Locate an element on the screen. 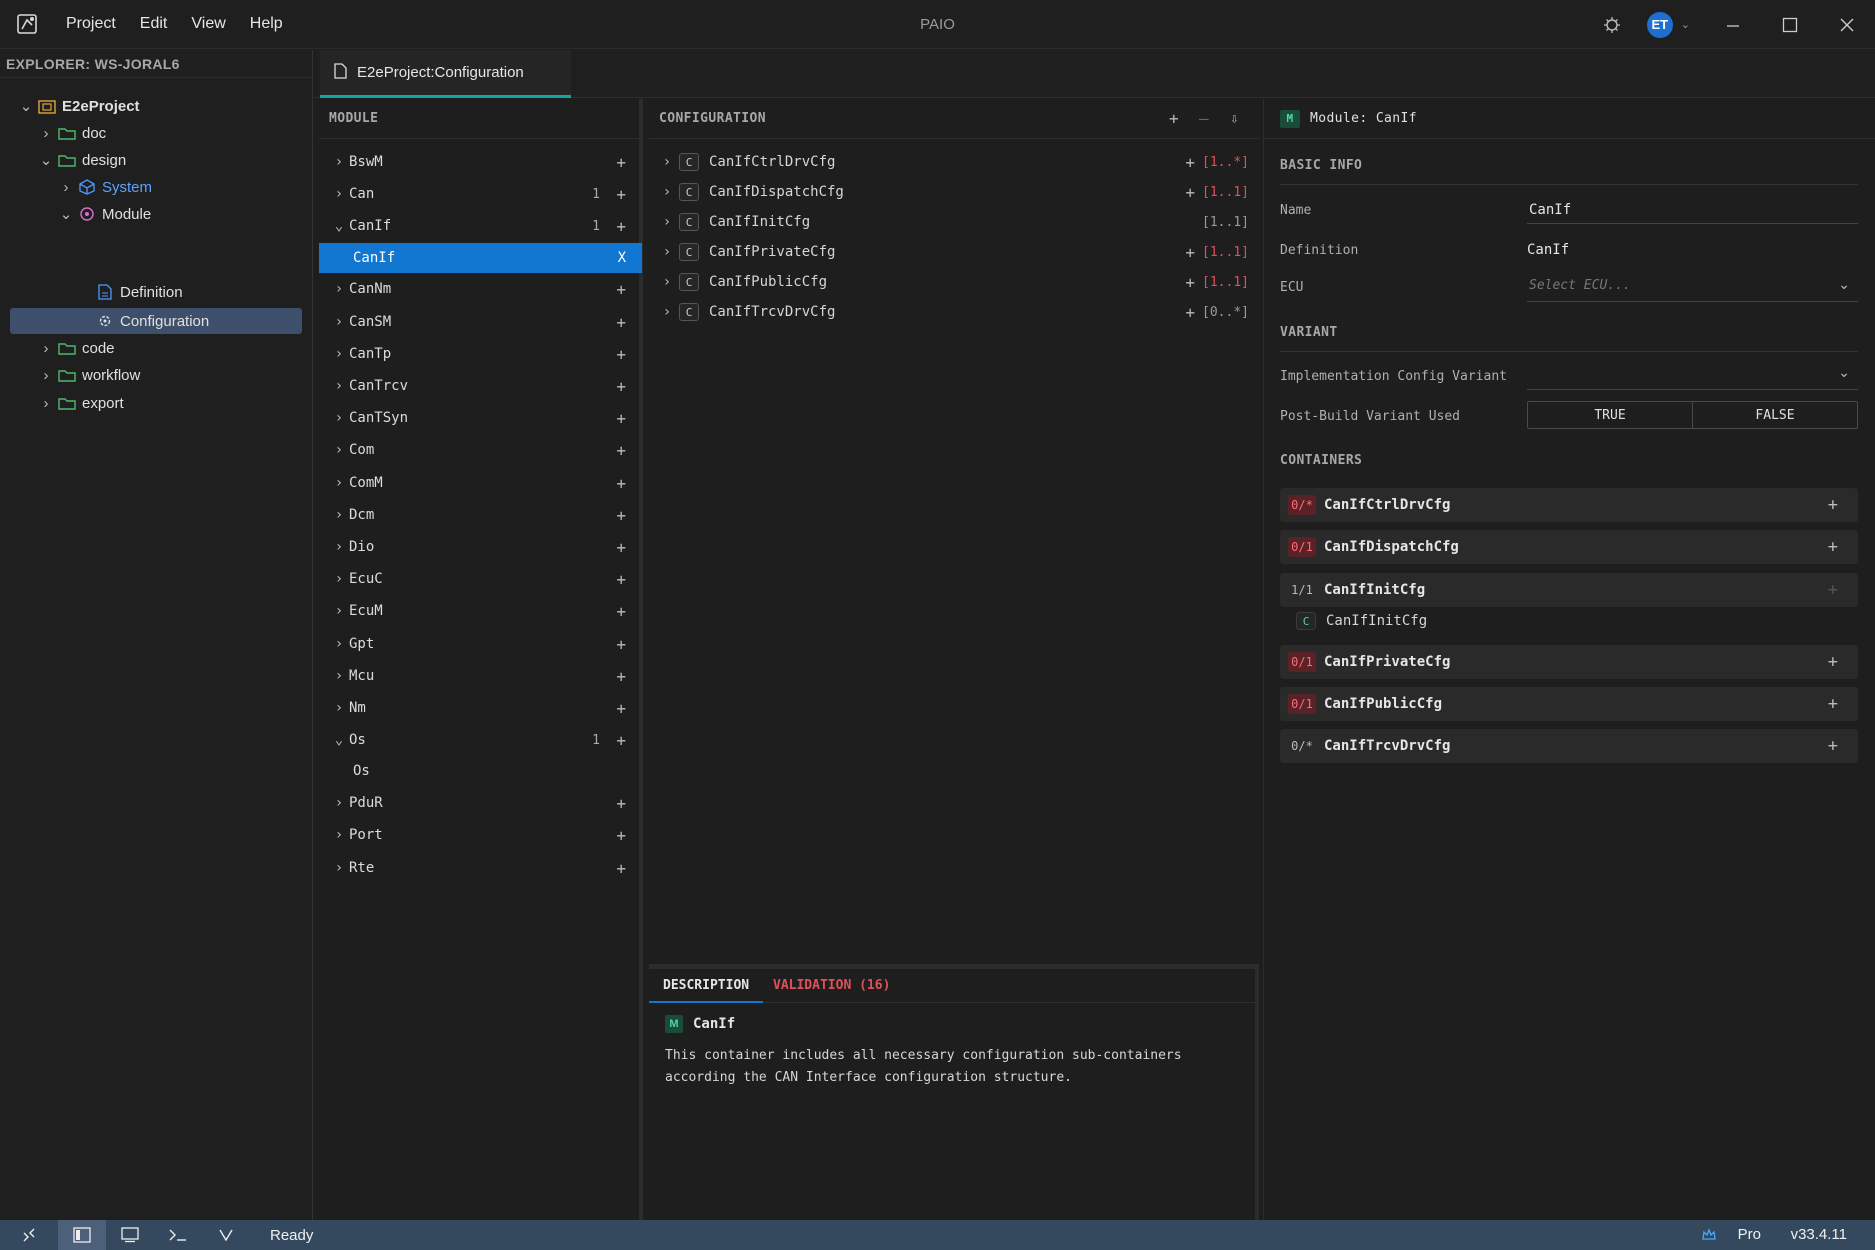 This screenshot has width=1875, height=1250. module-item-cannm: › CanNm + is located at coordinates (480, 289).